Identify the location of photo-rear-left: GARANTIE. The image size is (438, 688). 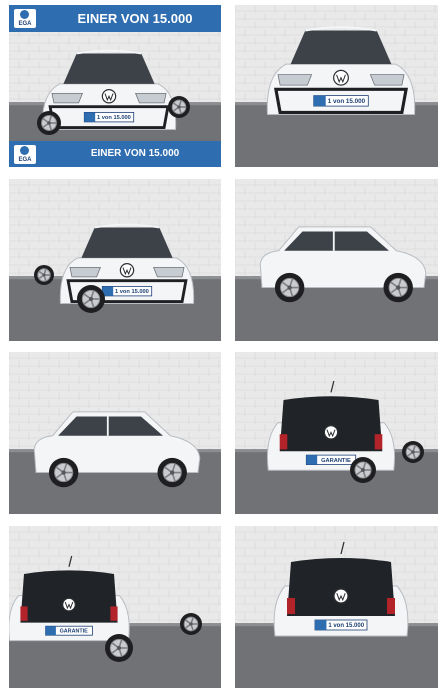
(115, 607).